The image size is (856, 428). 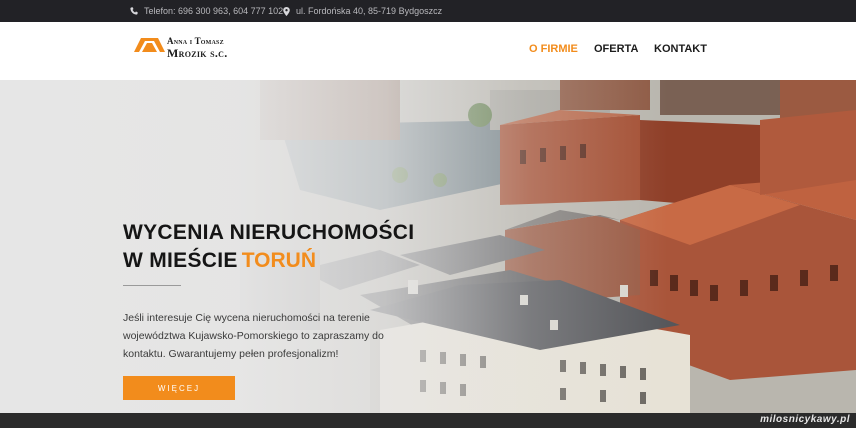 I want to click on hero-heading-line2-wrap: W MIEŚCIE TORUŃ, so click(x=268, y=261).